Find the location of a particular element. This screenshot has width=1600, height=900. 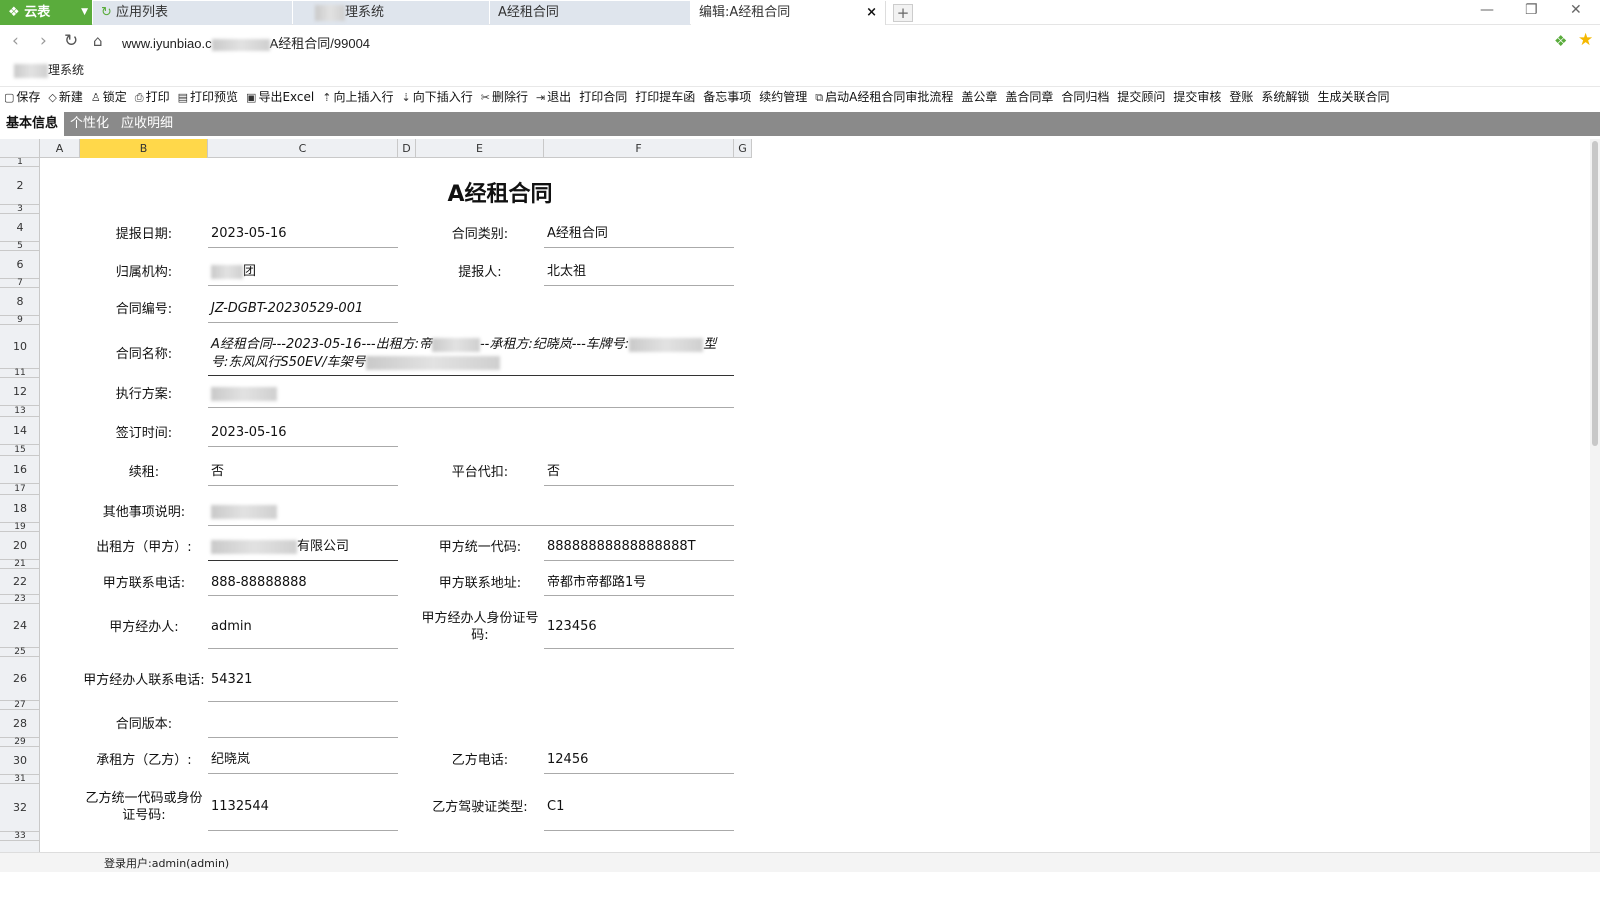

a-code-field: 88888888888888888T is located at coordinates (639, 547).